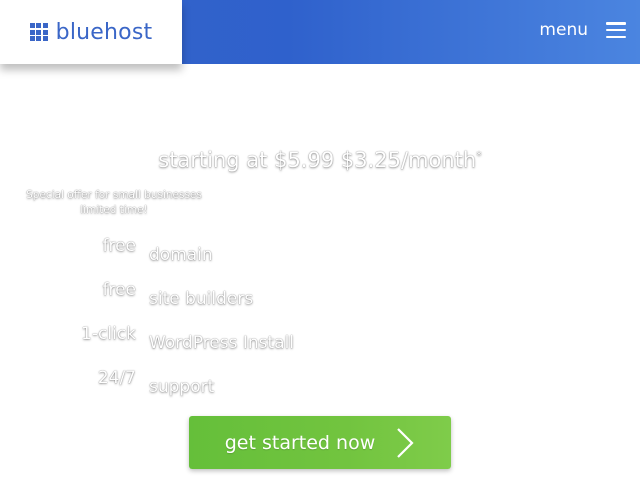 This screenshot has height=480, width=640. What do you see at coordinates (104, 32) in the screenshot?
I see `brand-name: bluehost` at bounding box center [104, 32].